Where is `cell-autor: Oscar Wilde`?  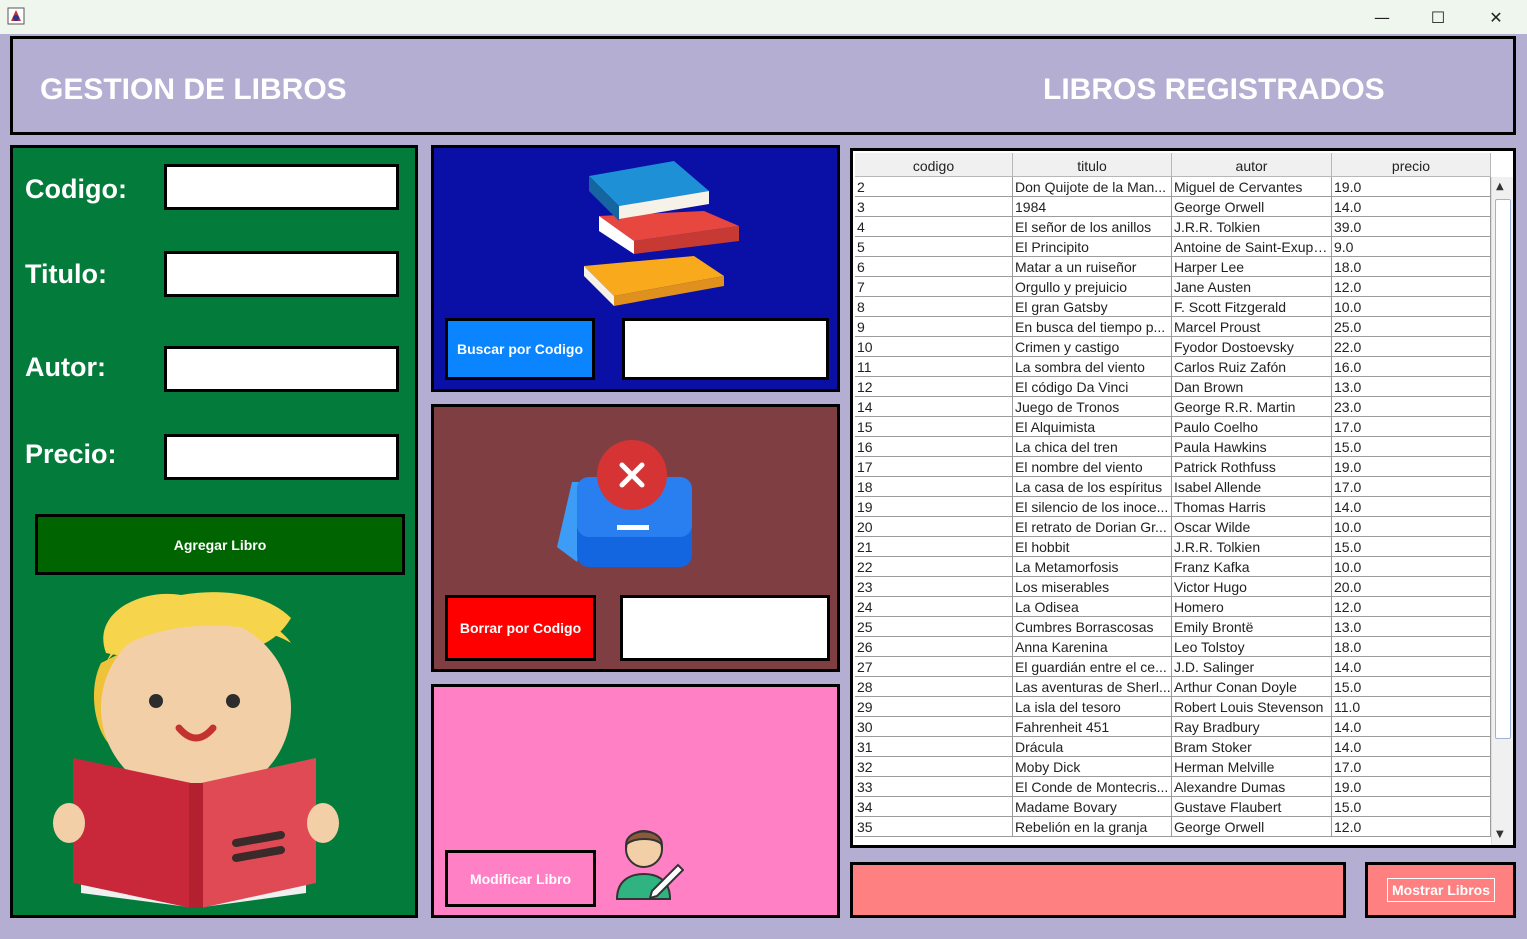
cell-autor: Oscar Wilde is located at coordinates (1252, 527).